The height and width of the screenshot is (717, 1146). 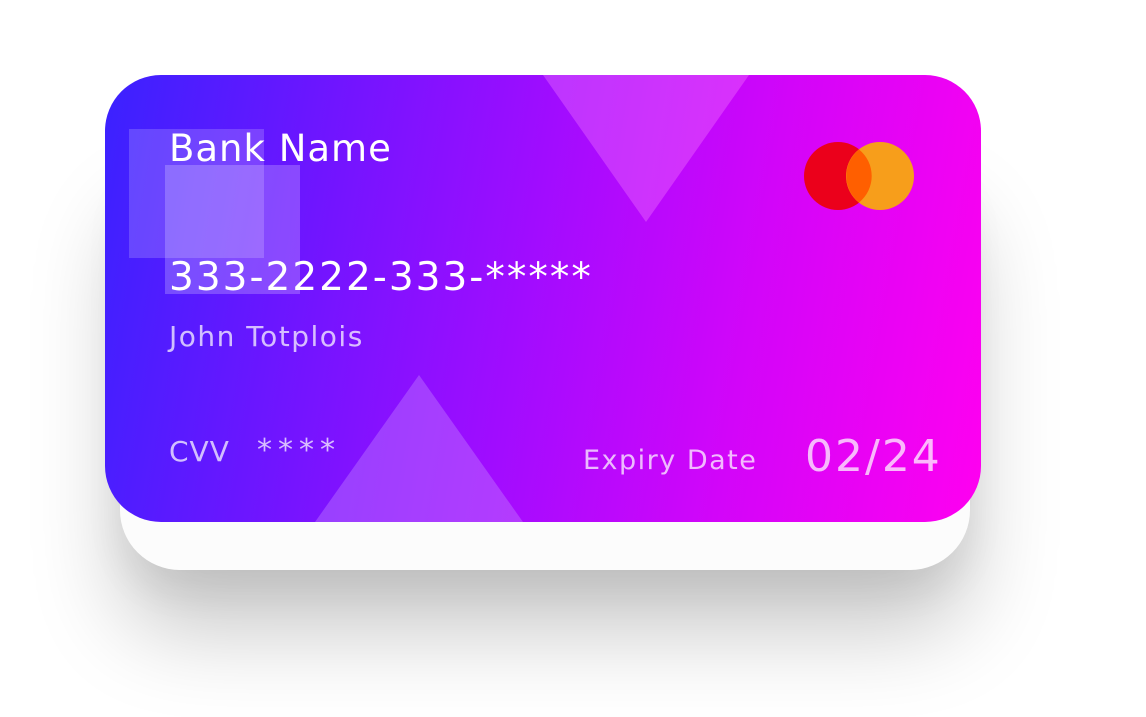 What do you see at coordinates (859, 176) in the screenshot?
I see `mastercard-logo-icon` at bounding box center [859, 176].